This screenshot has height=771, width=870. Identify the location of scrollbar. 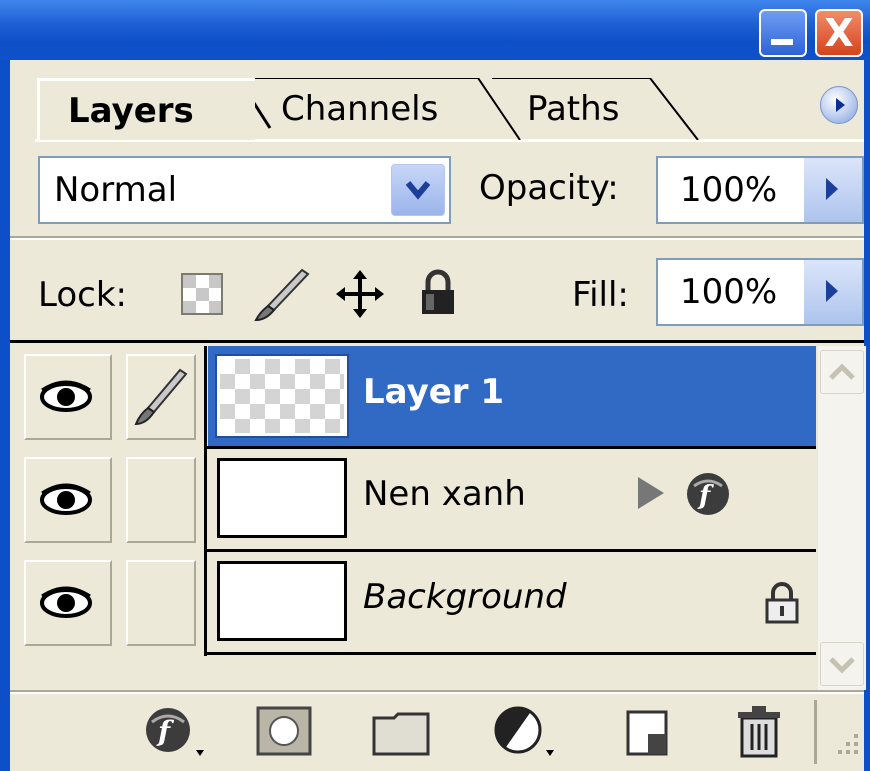
(842, 518).